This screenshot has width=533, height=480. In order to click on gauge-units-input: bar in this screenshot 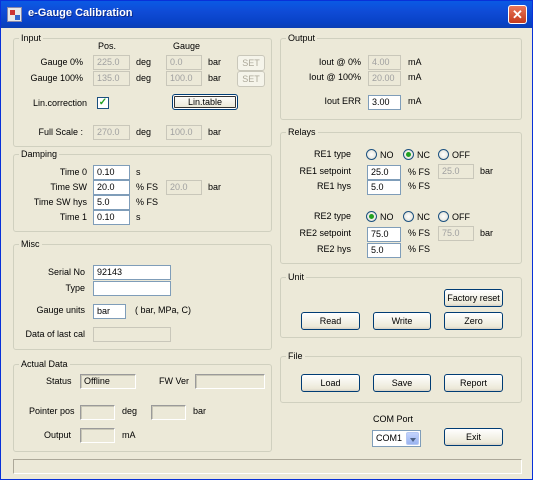, I will do `click(109, 311)`.